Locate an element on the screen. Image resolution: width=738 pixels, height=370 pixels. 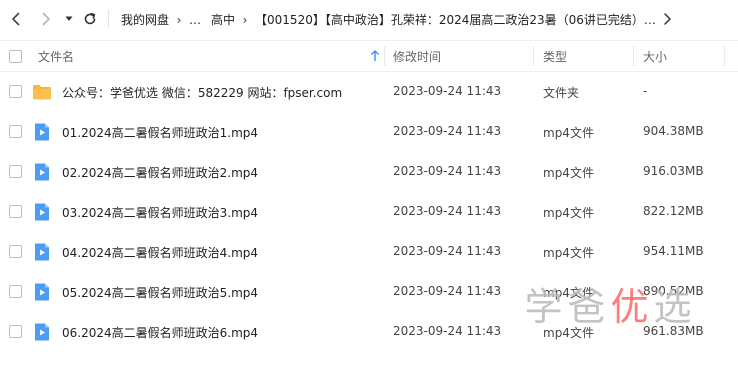
file-size: 822.12MB is located at coordinates (673, 211).